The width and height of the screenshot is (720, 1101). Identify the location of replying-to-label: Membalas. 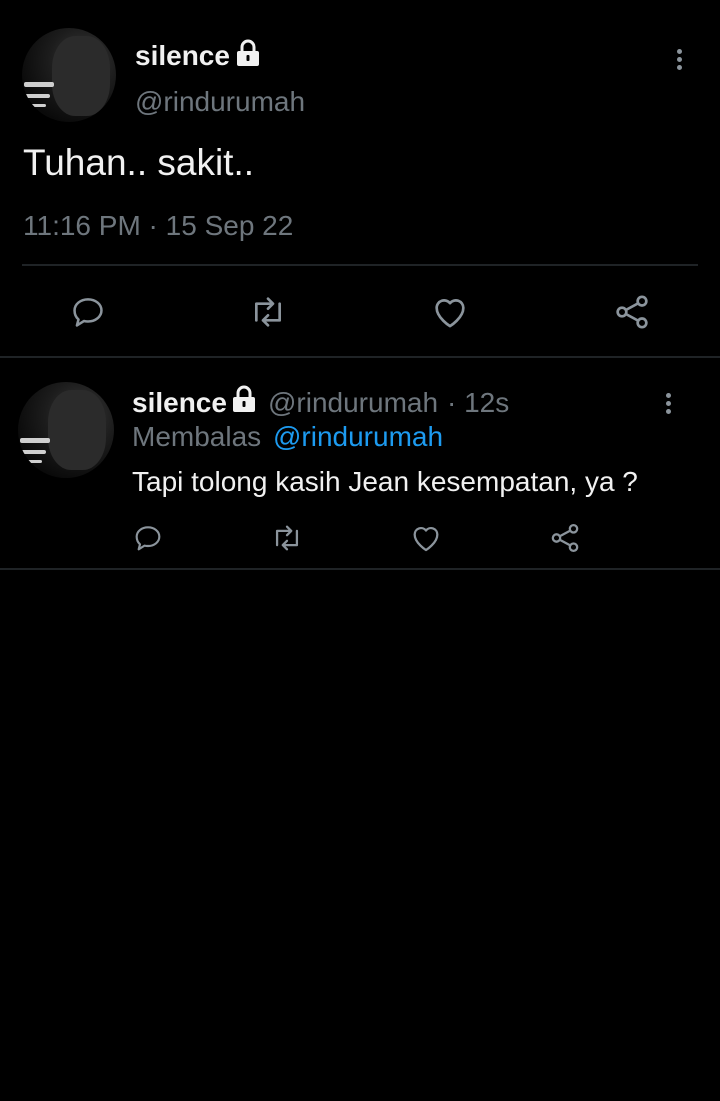
(197, 436).